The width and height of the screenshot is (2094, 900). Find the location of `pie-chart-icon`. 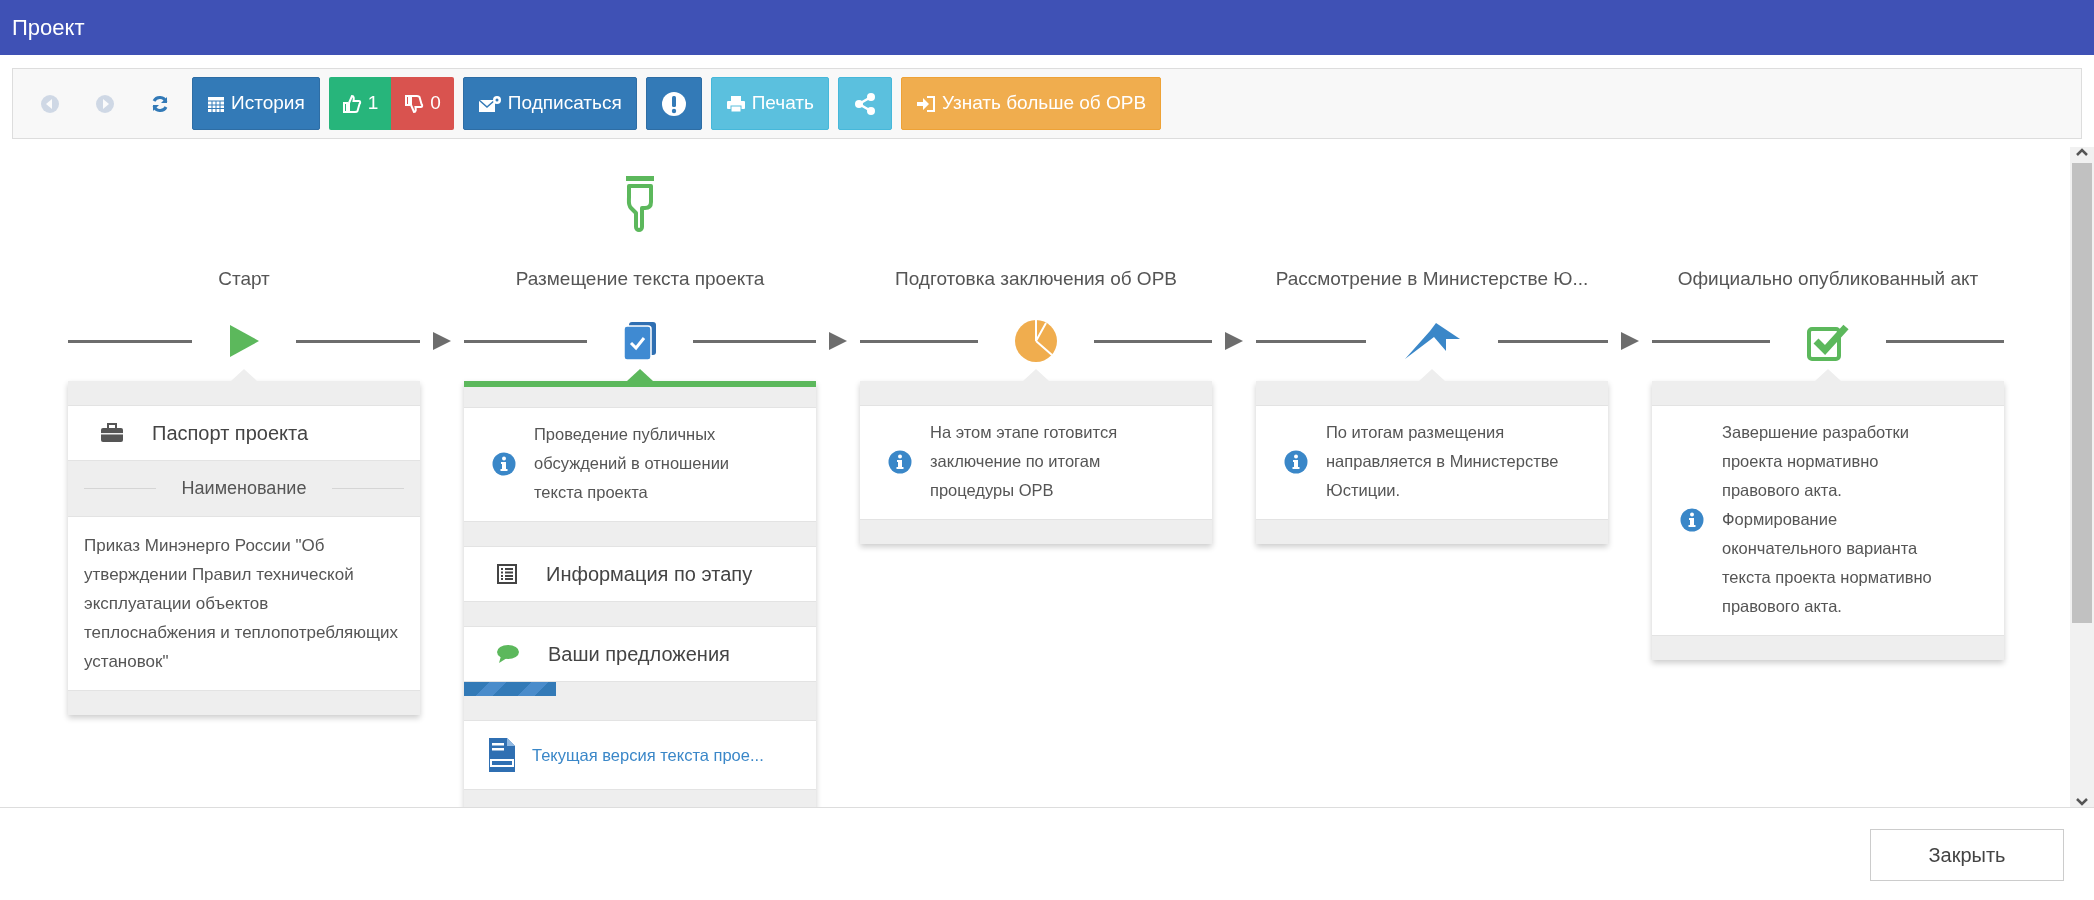

pie-chart-icon is located at coordinates (1036, 341).